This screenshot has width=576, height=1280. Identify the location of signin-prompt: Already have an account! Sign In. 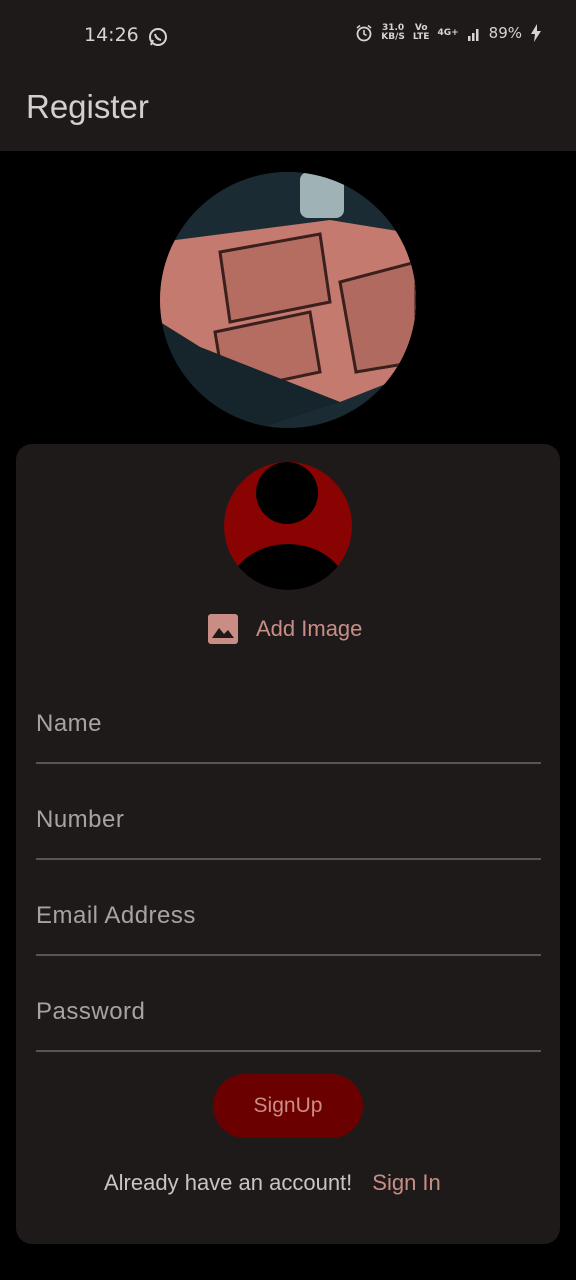
(272, 1183).